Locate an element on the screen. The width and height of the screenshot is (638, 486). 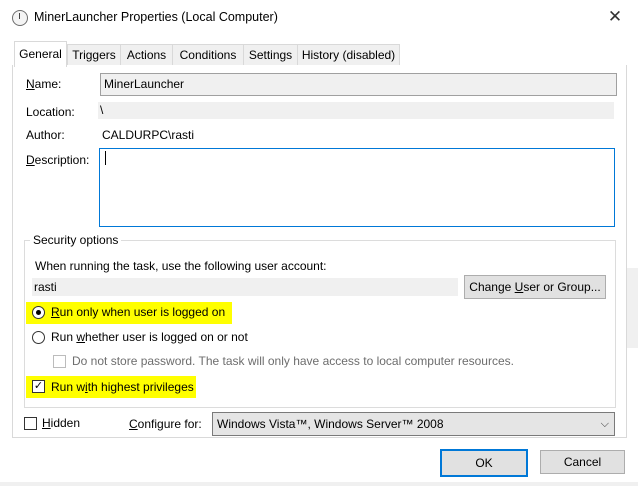
text-caret is located at coordinates (105, 158).